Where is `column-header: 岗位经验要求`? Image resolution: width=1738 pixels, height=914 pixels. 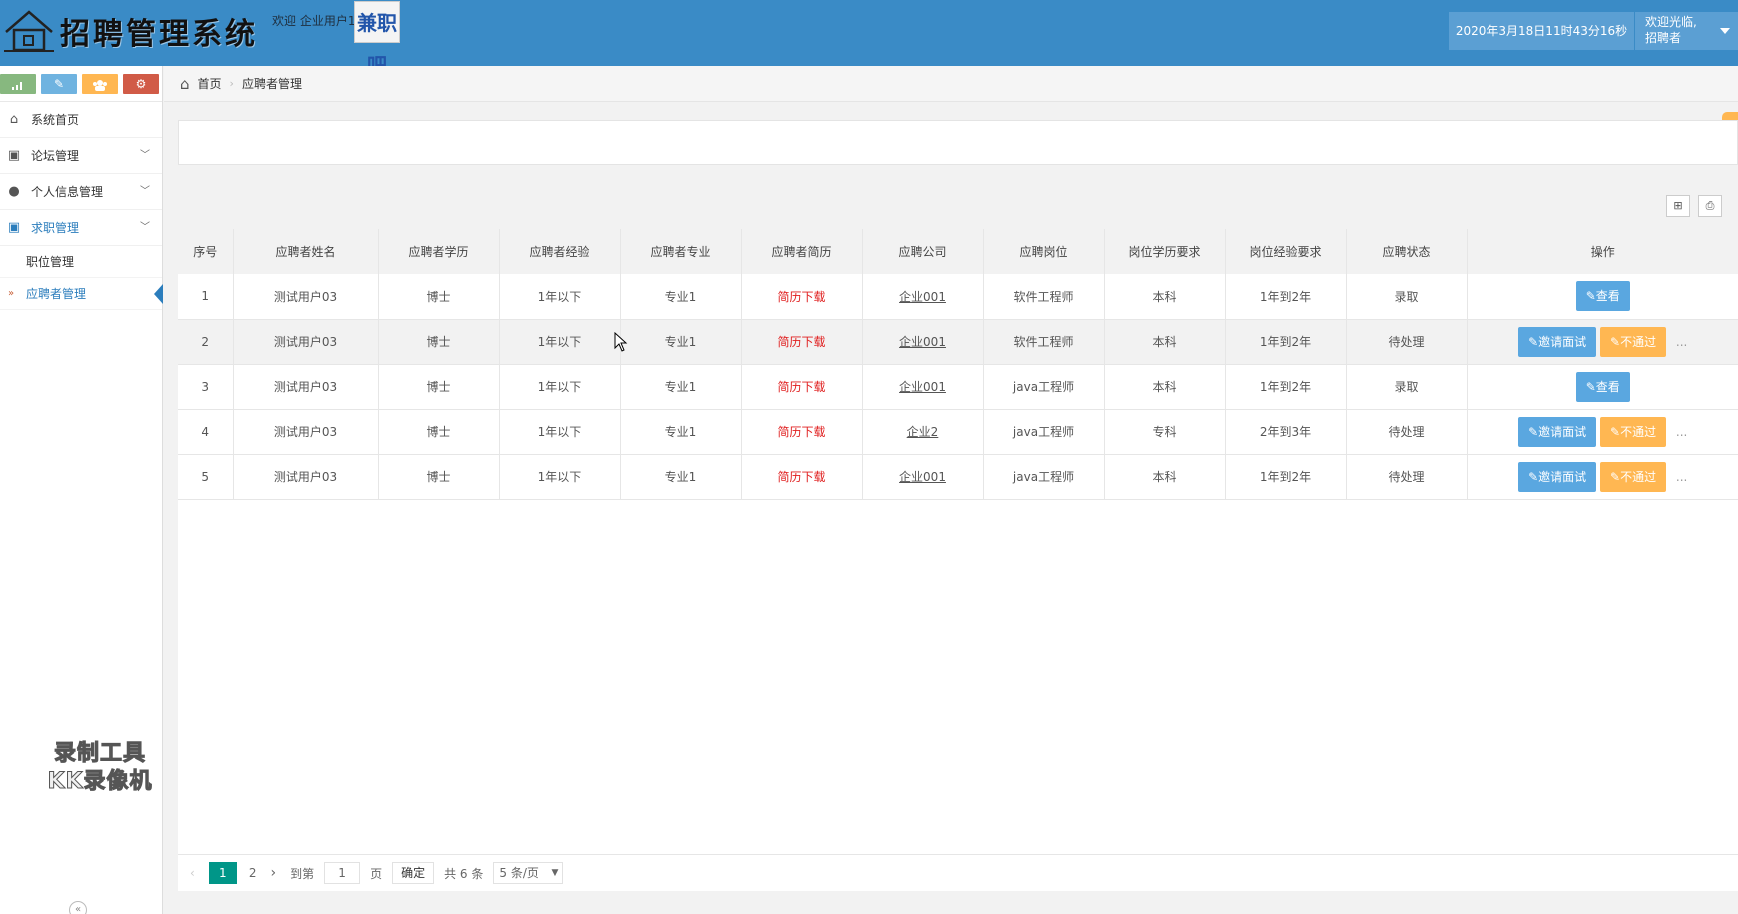
column-header: 岗位经验要求 is located at coordinates (1286, 251).